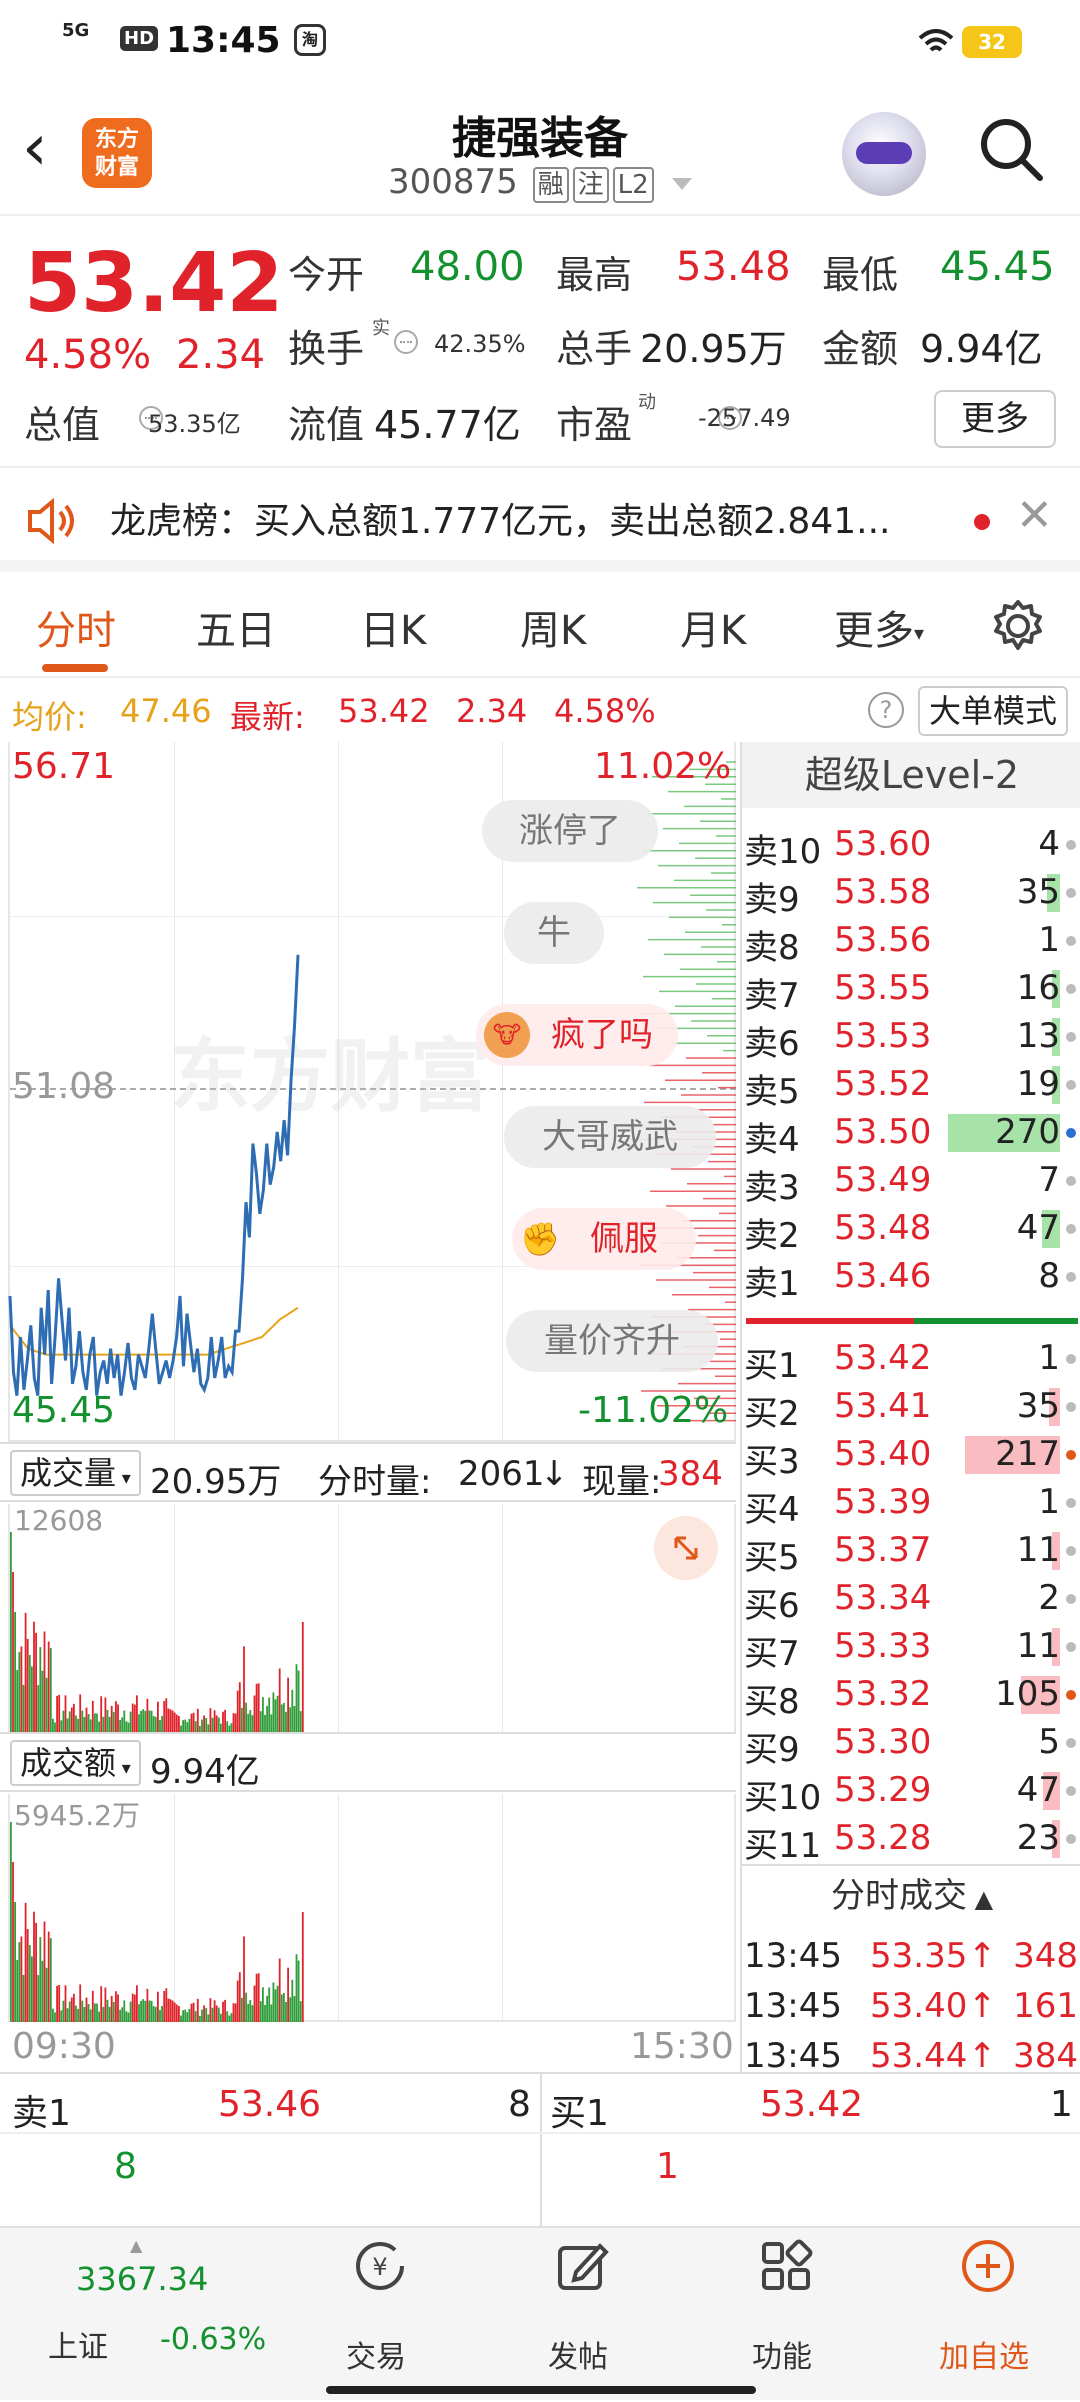 The width and height of the screenshot is (1080, 2402). What do you see at coordinates (78, 2347) in the screenshot?
I see `index-name: 上证` at bounding box center [78, 2347].